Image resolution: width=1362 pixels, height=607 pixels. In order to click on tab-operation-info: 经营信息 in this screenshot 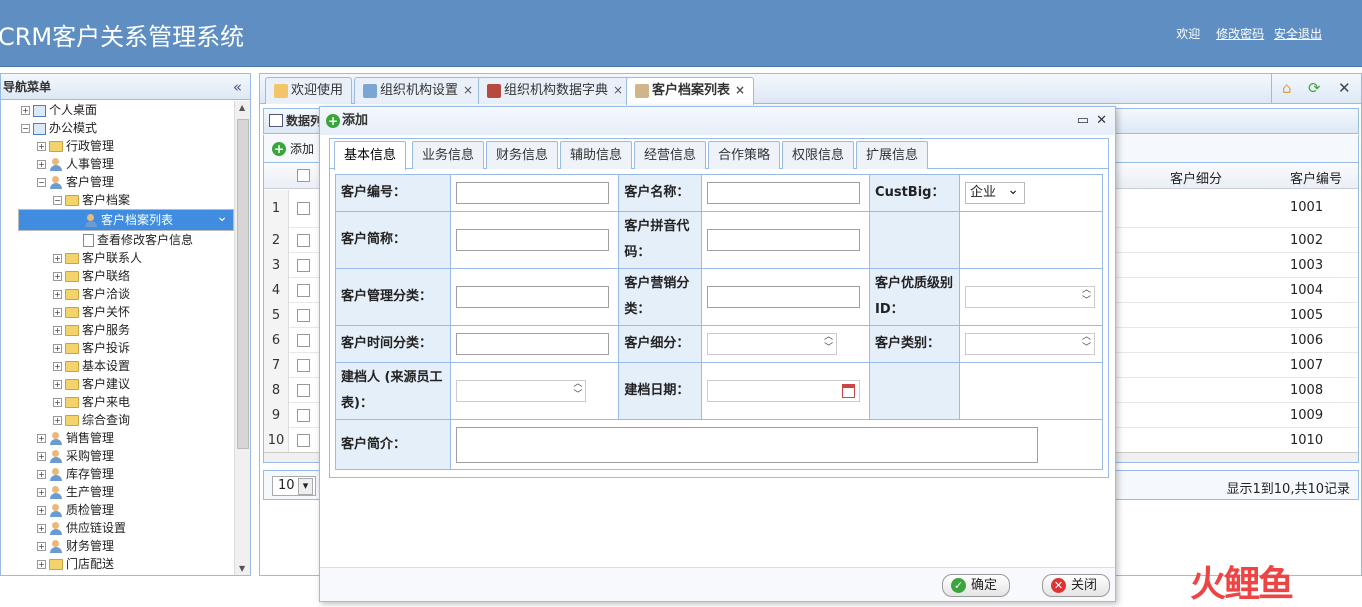, I will do `click(670, 155)`.